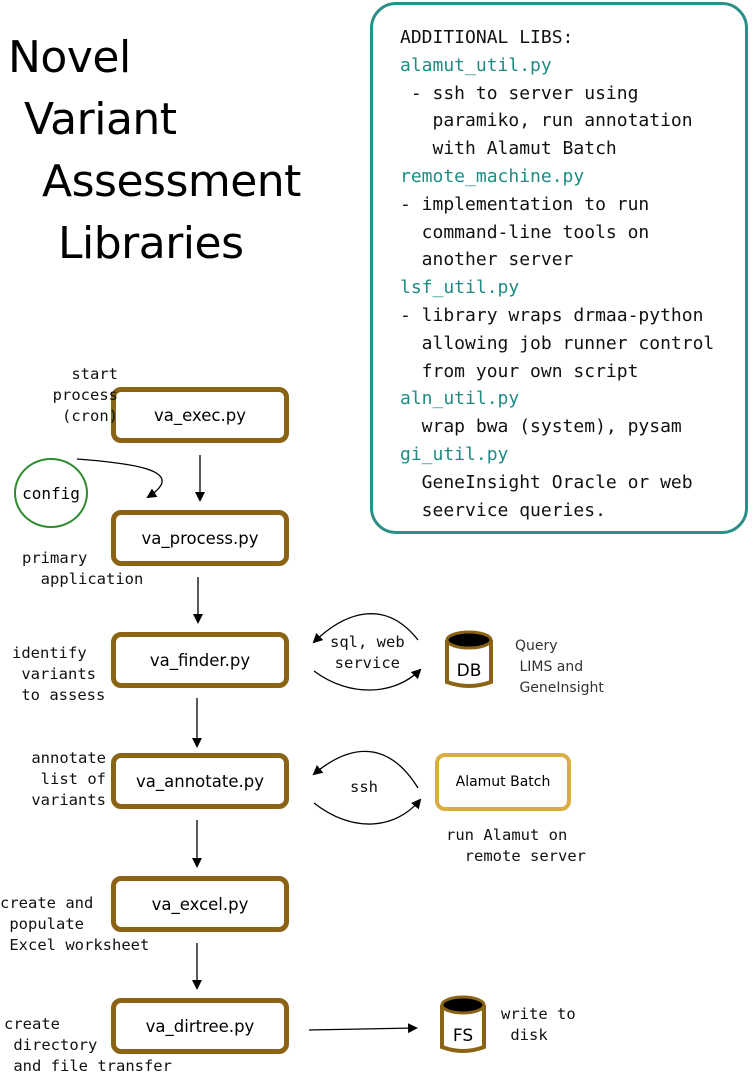 Image resolution: width=754 pixels, height=1077 pixels. I want to click on fs-note: write to disk, so click(538, 1024).